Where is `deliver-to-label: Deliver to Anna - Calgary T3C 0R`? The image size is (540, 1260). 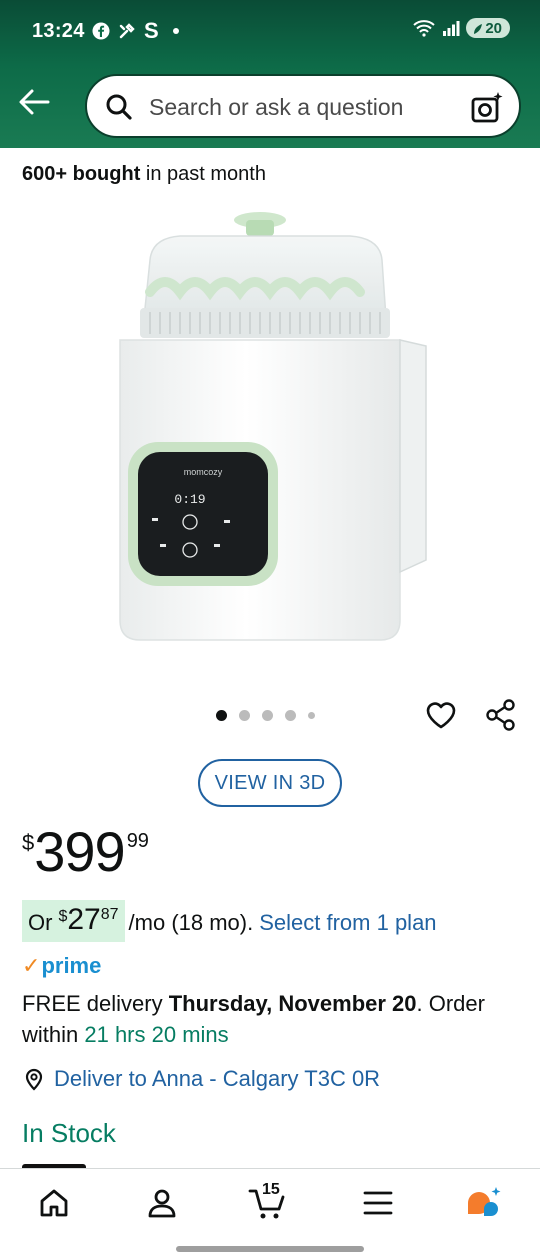
deliver-to-label: Deliver to Anna - Calgary T3C 0R is located at coordinates (217, 1078).